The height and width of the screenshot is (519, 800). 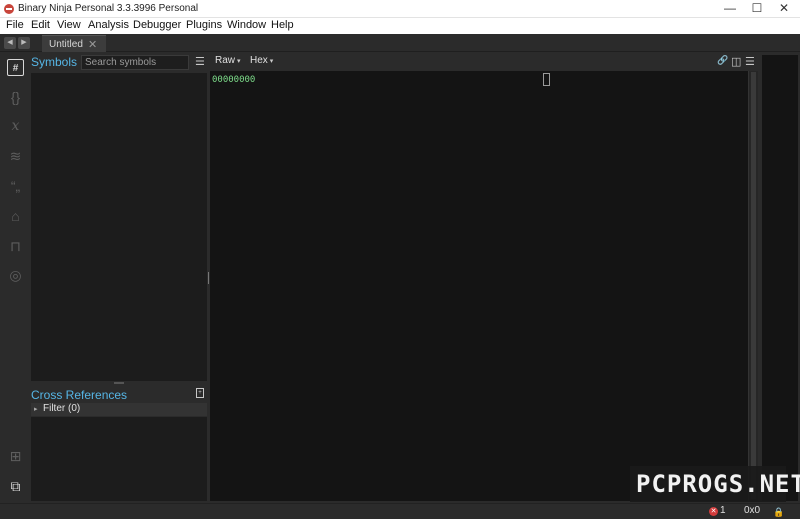 What do you see at coordinates (9, 9) in the screenshot?
I see `binary-ninja-logo-icon` at bounding box center [9, 9].